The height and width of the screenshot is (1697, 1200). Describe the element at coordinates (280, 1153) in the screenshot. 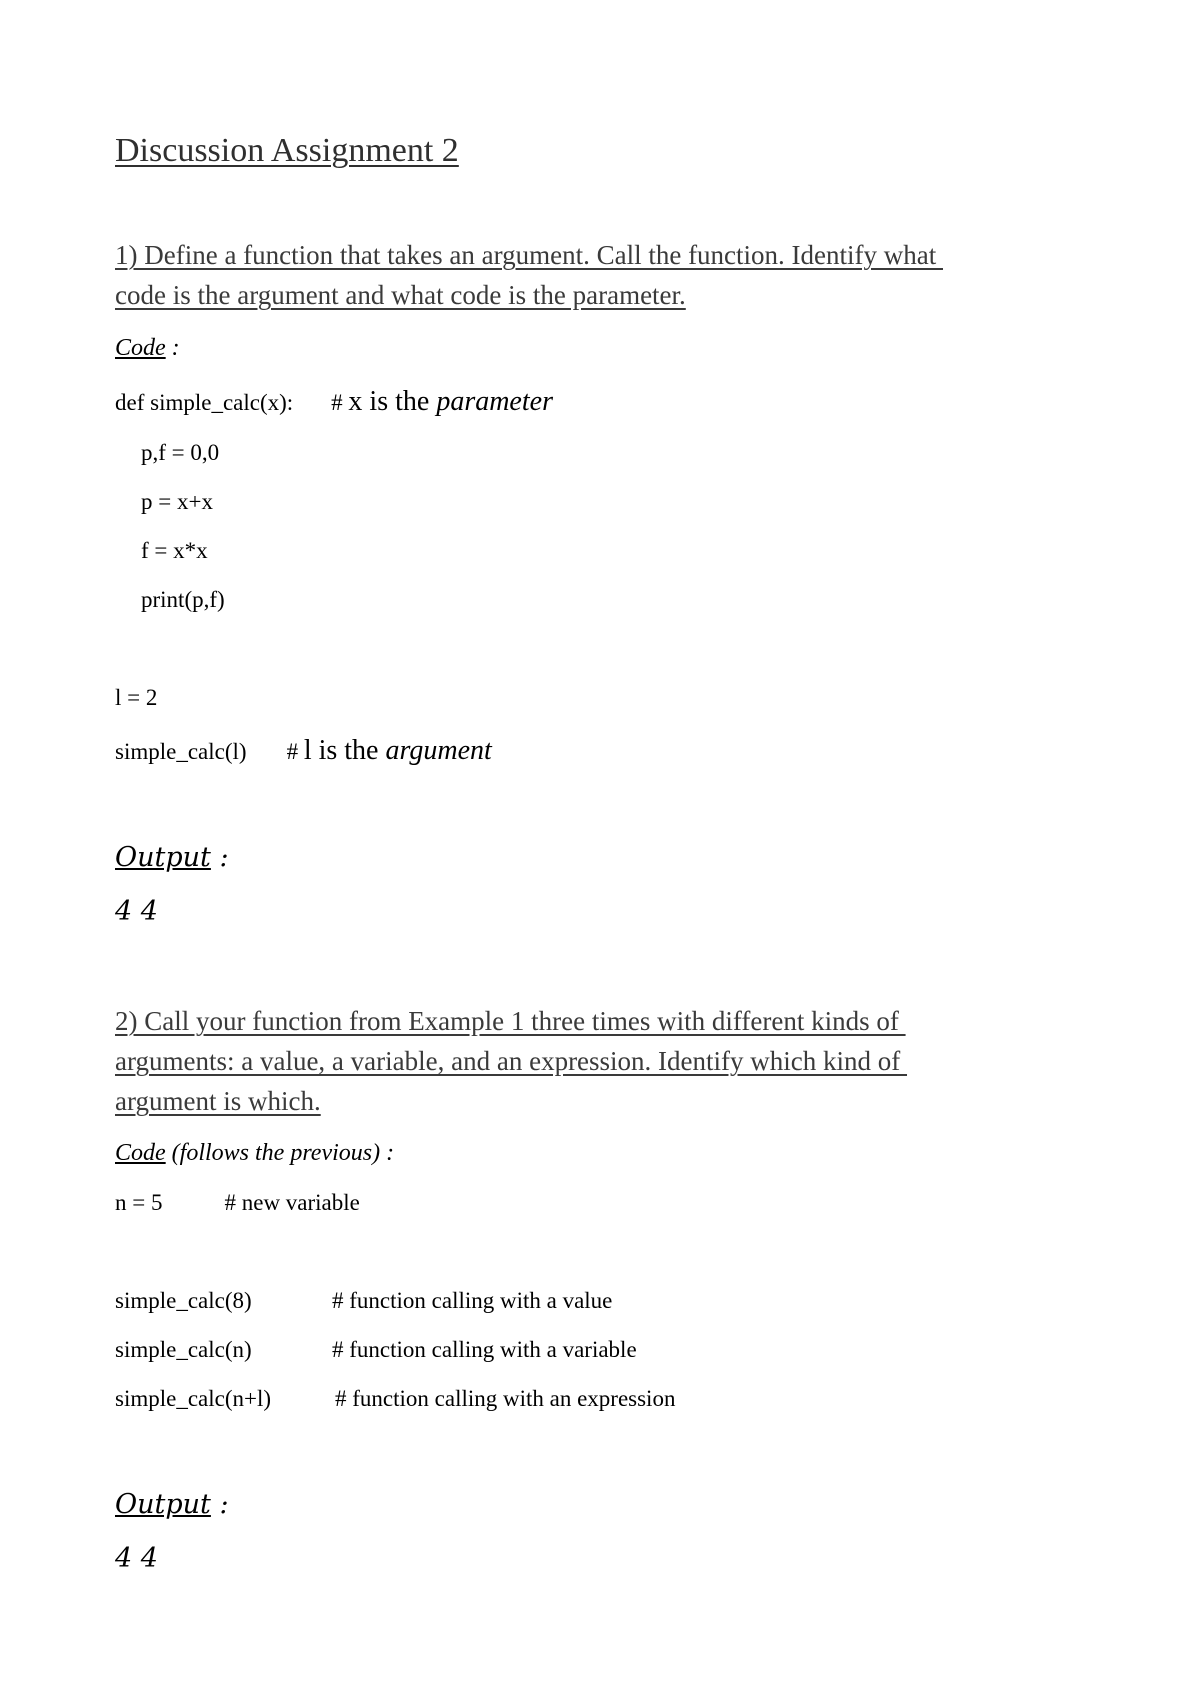

I see `code-label-suffix: (follows the previous) :` at that location.